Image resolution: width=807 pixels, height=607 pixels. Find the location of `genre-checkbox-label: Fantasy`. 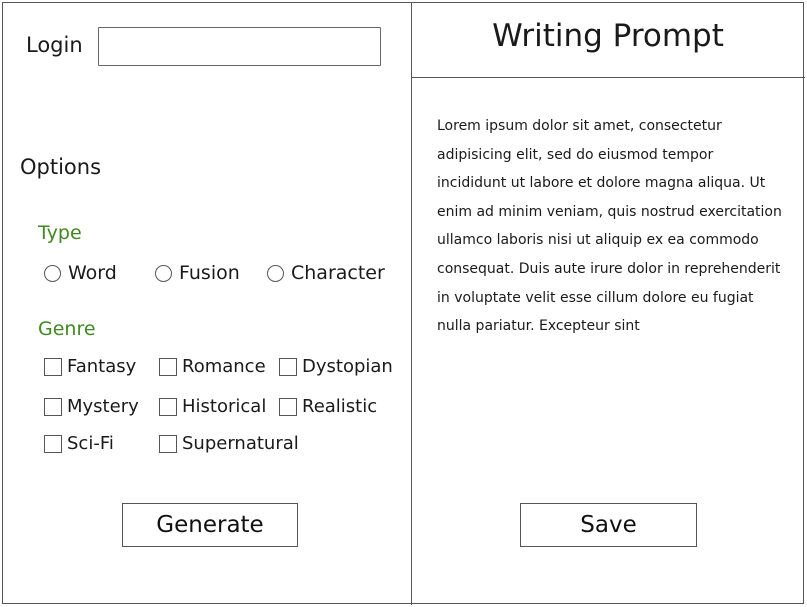

genre-checkbox-label: Fantasy is located at coordinates (102, 366).